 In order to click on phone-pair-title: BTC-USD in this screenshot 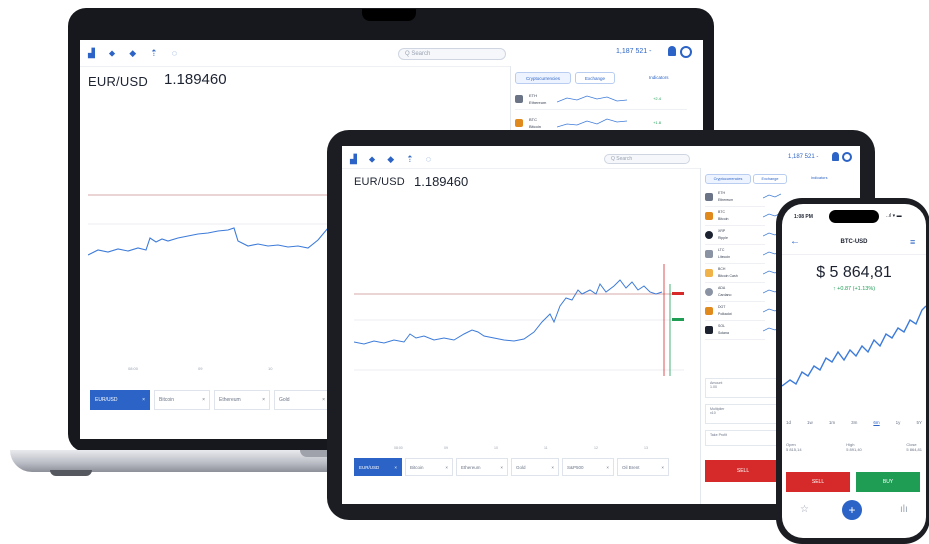, I will do `click(854, 242)`.